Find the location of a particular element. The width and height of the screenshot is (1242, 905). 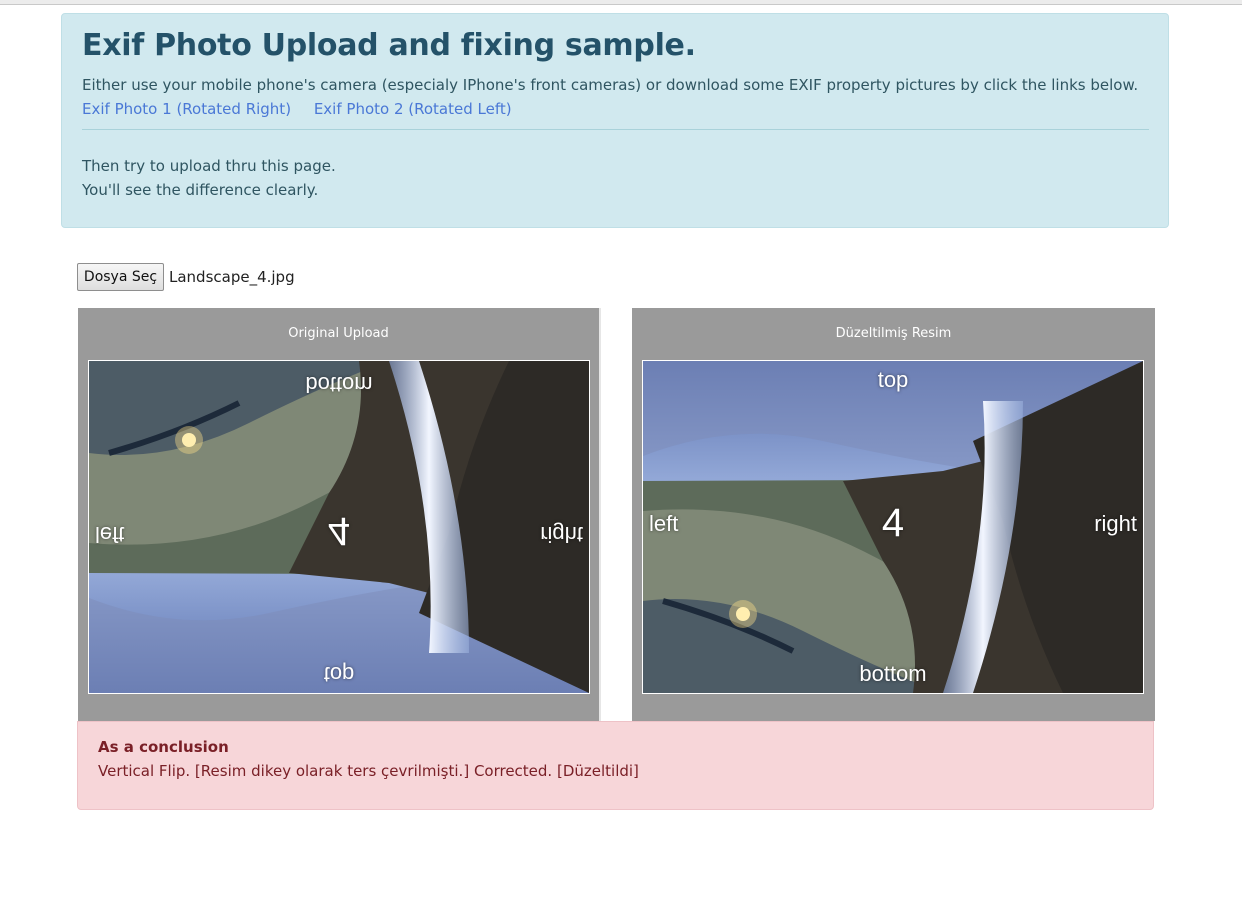

browser-top-edge is located at coordinates (621, 2).